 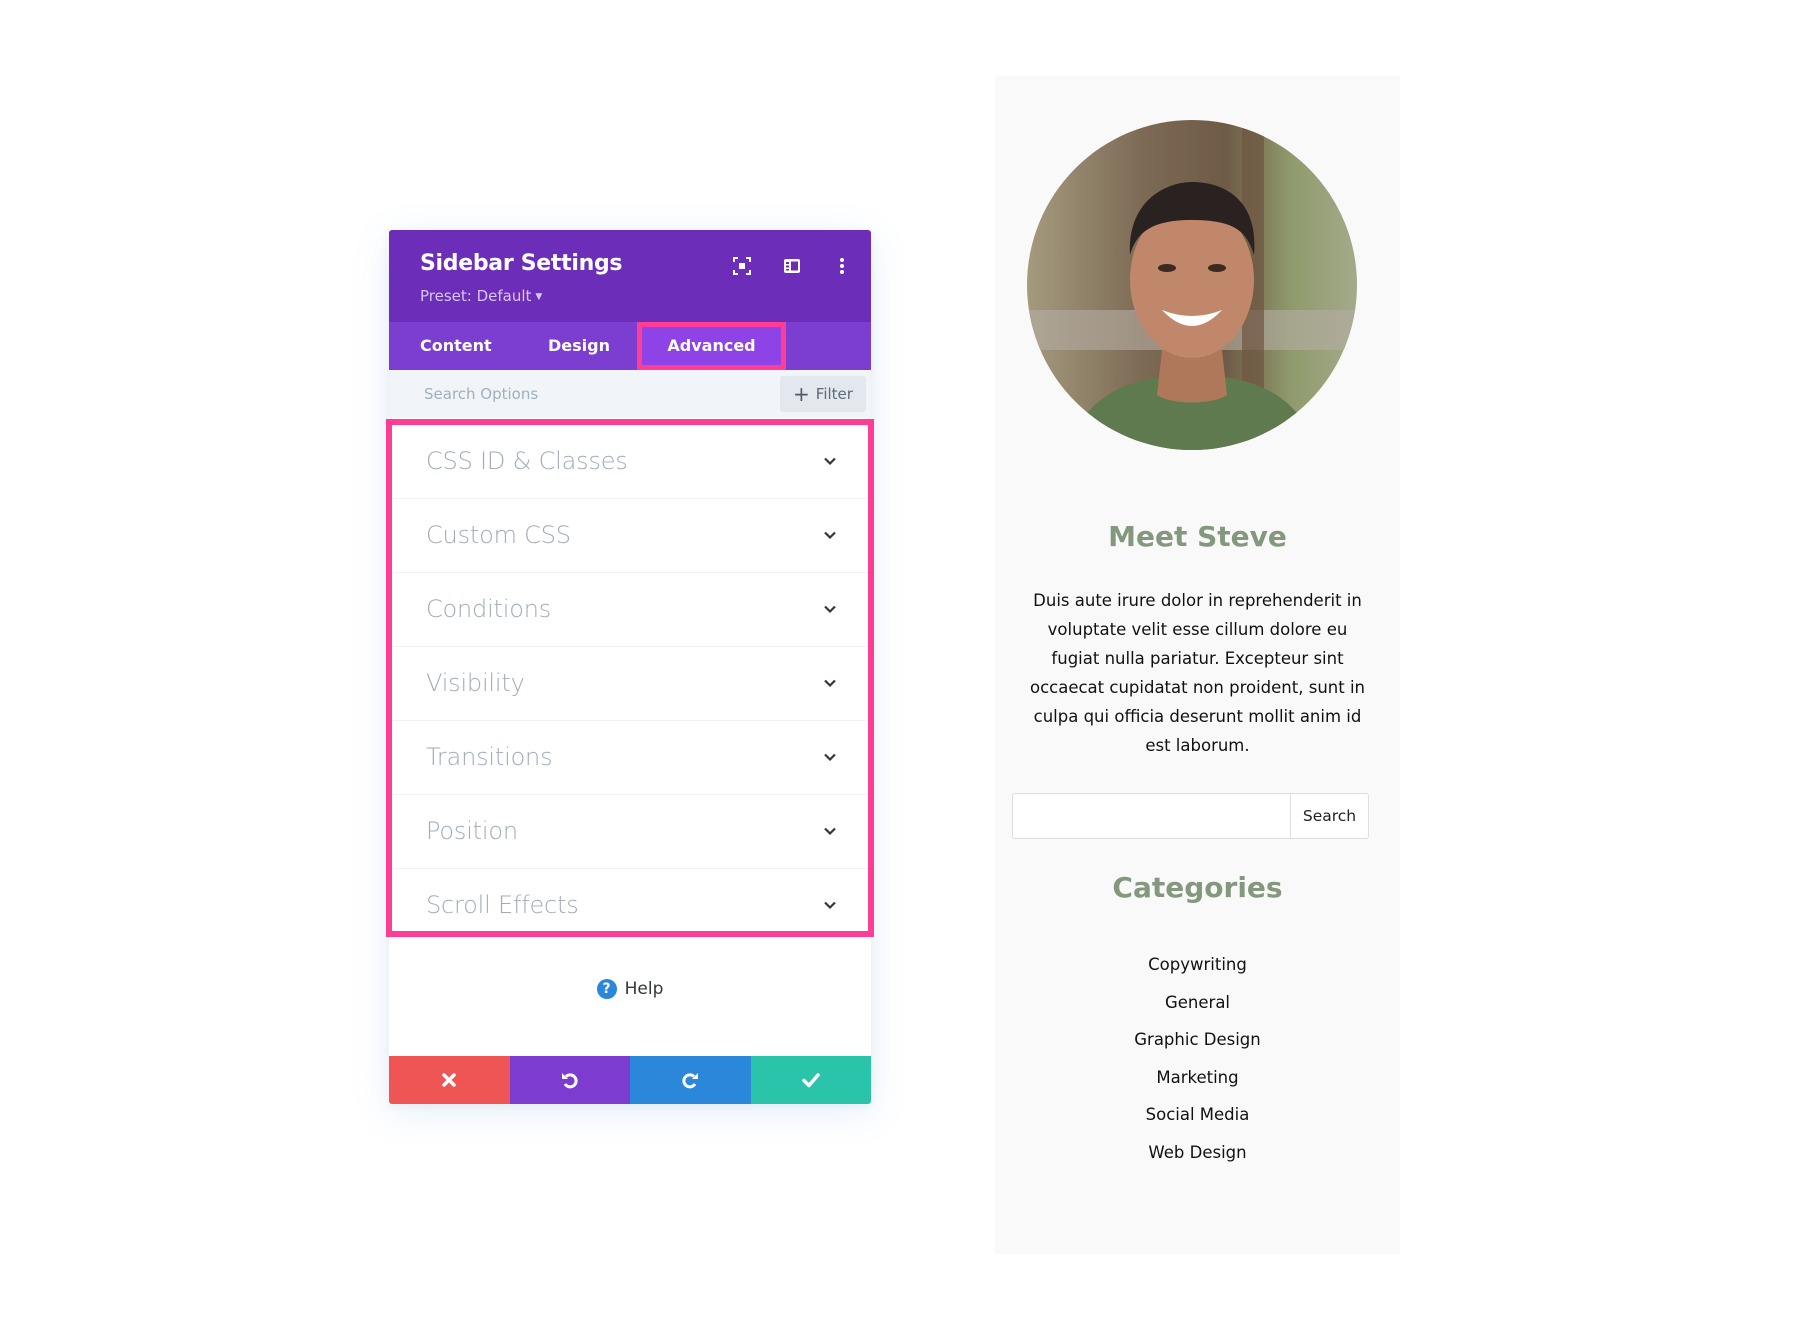 I want to click on group-label: Custom CSS, so click(x=498, y=535).